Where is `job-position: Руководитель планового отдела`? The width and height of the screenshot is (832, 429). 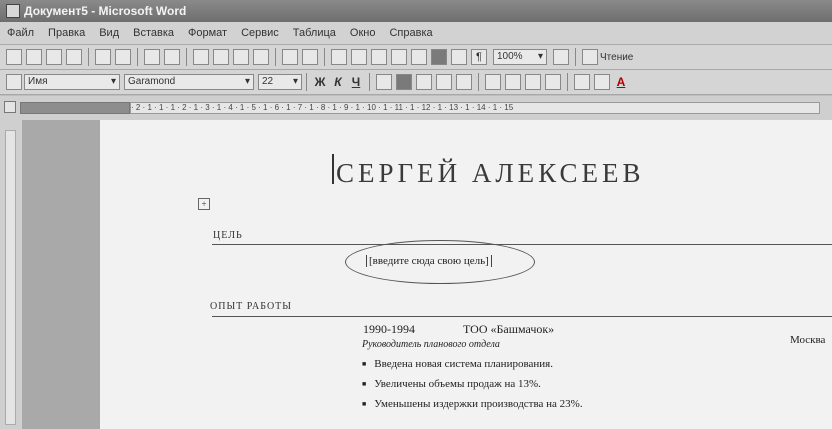
job-position: Руководитель планового отдела is located at coordinates (431, 344).